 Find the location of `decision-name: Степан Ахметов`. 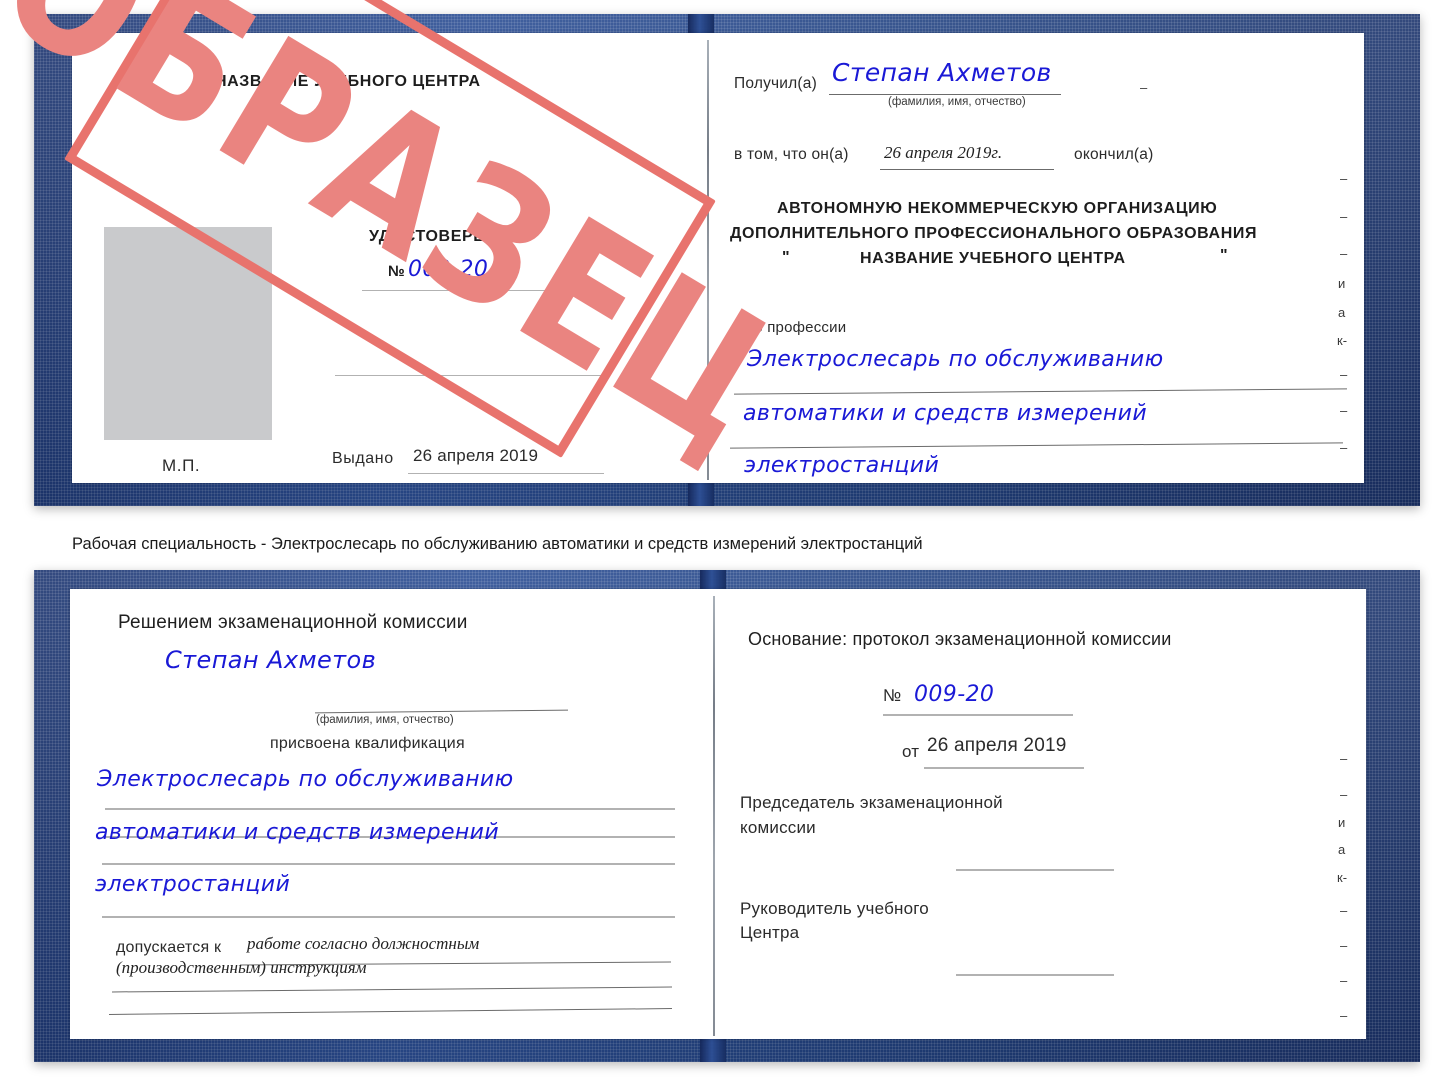

decision-name: Степан Ахметов is located at coordinates (271, 660).